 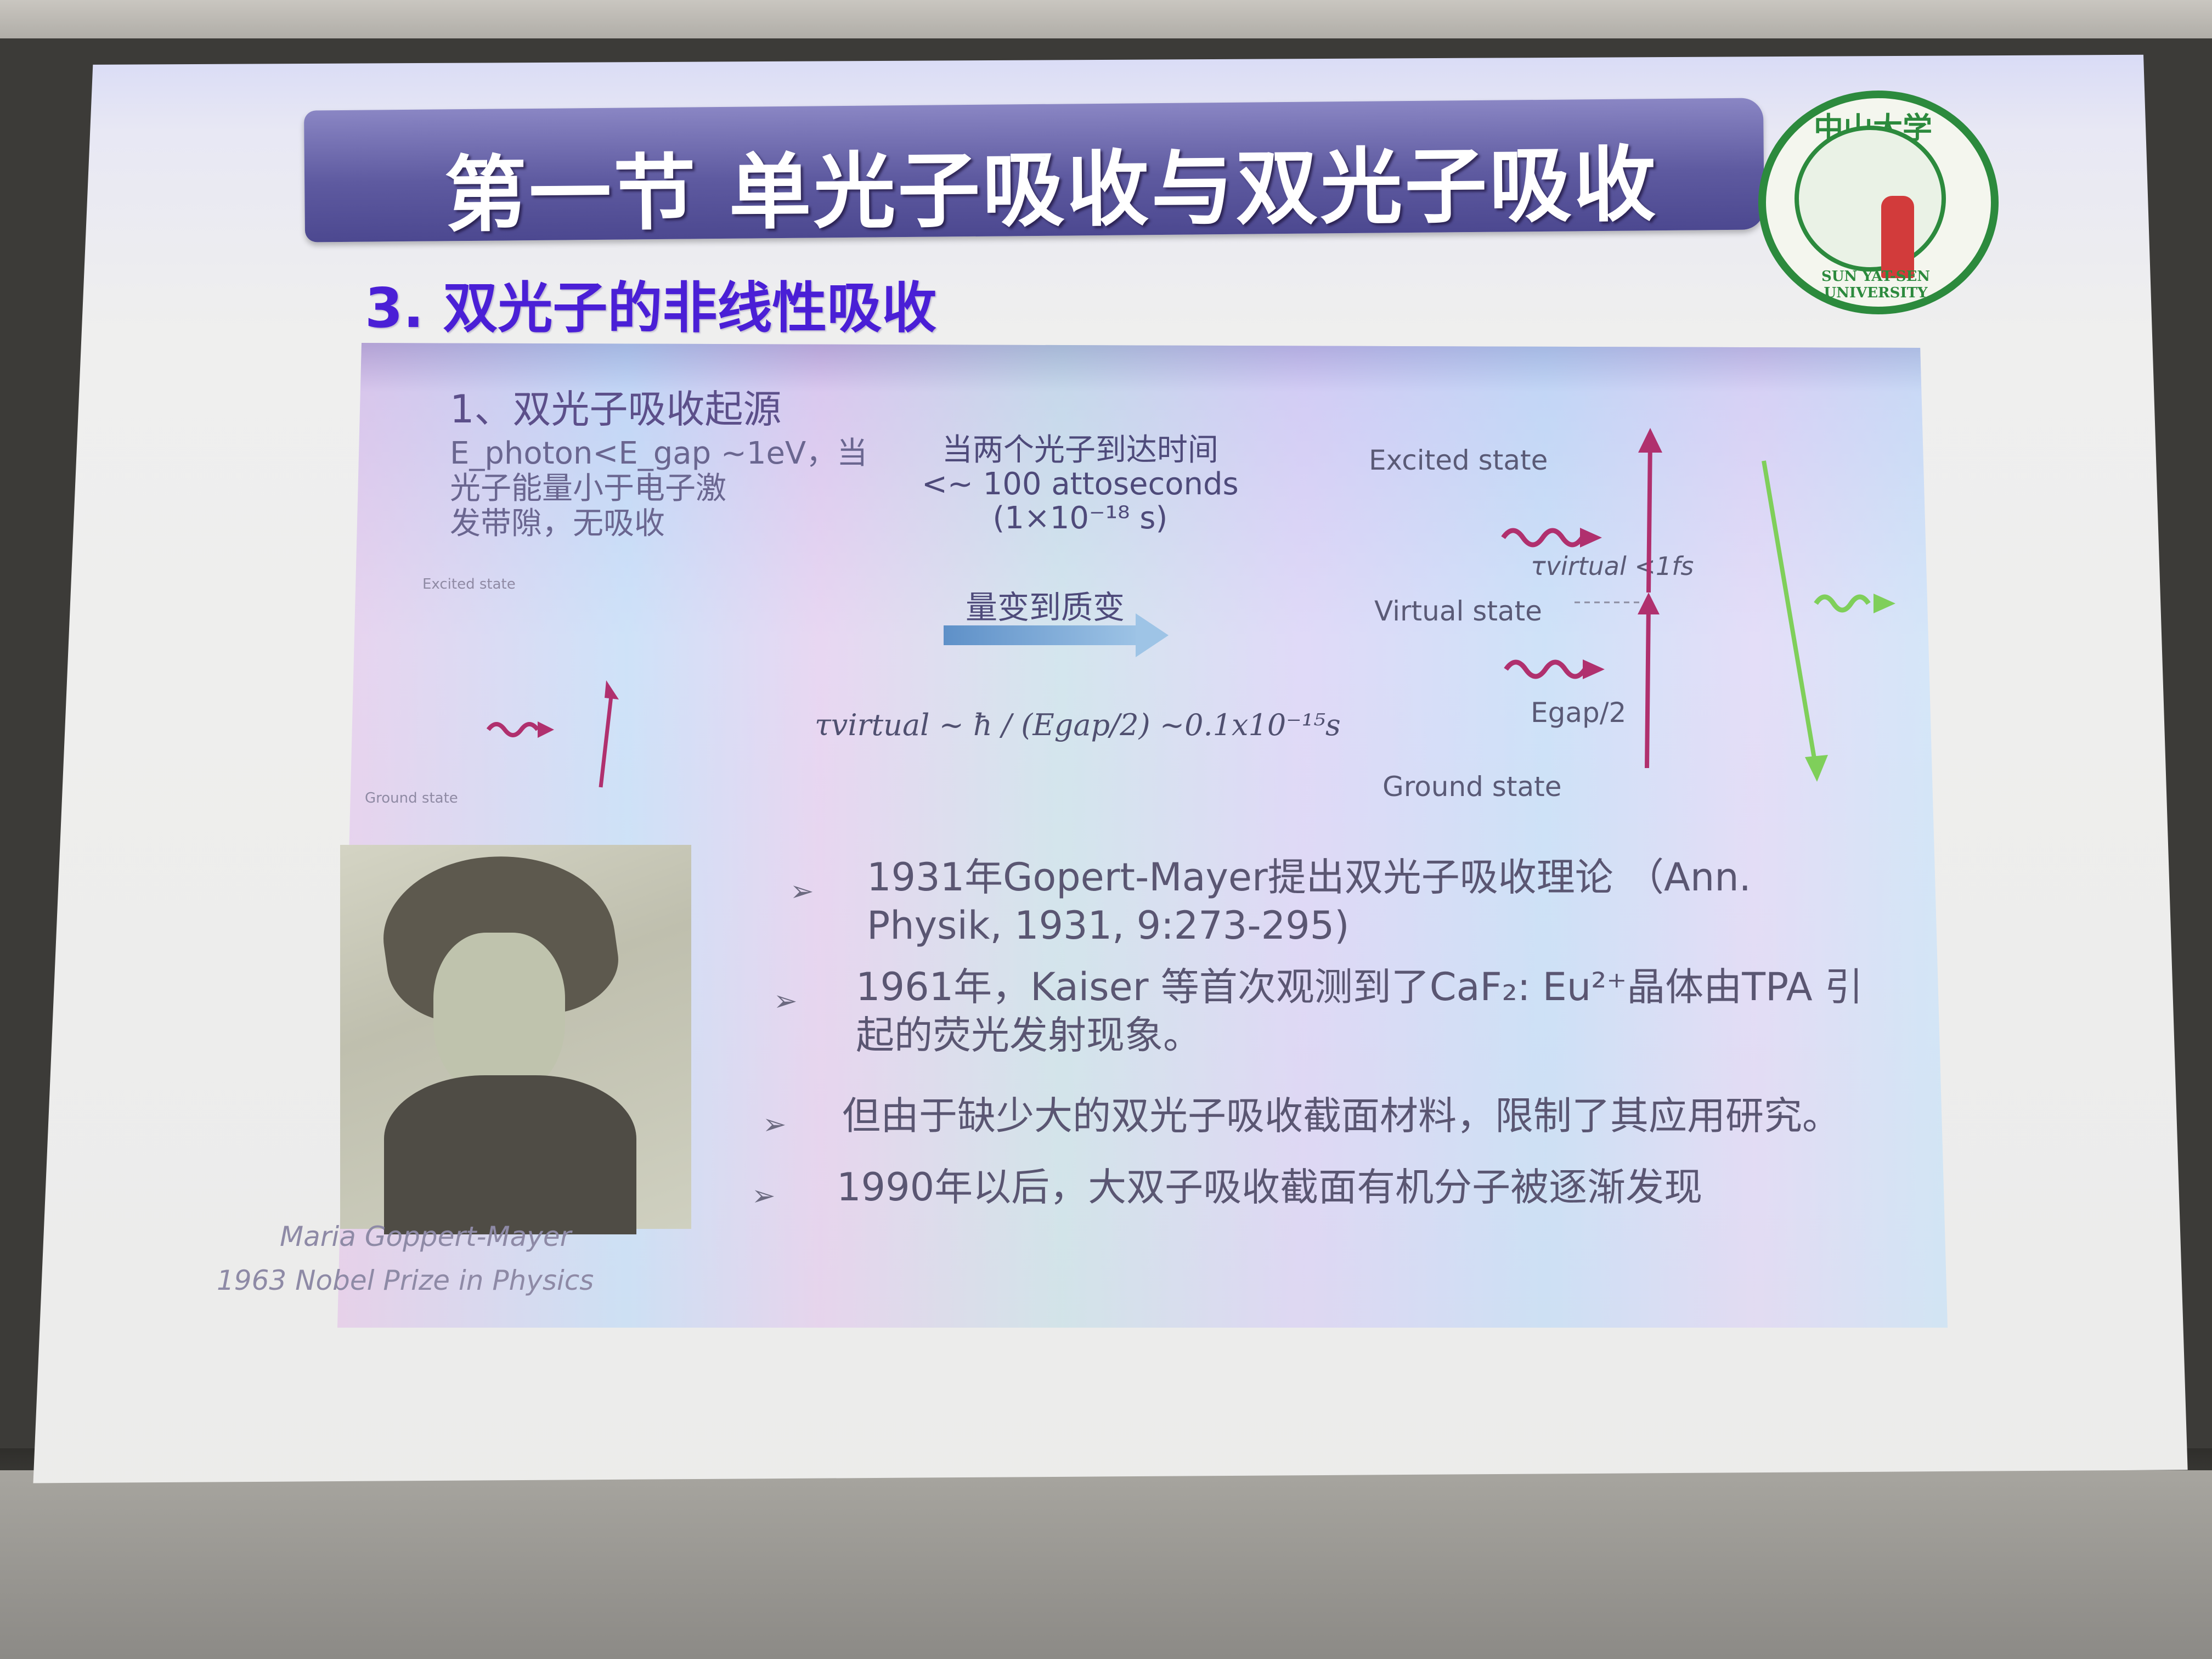 I want to click on photon-energy-note: E_photon<E_gap ~1eV，当 光子能量小于电子激 发带隙，无吸收, so click(x=659, y=489).